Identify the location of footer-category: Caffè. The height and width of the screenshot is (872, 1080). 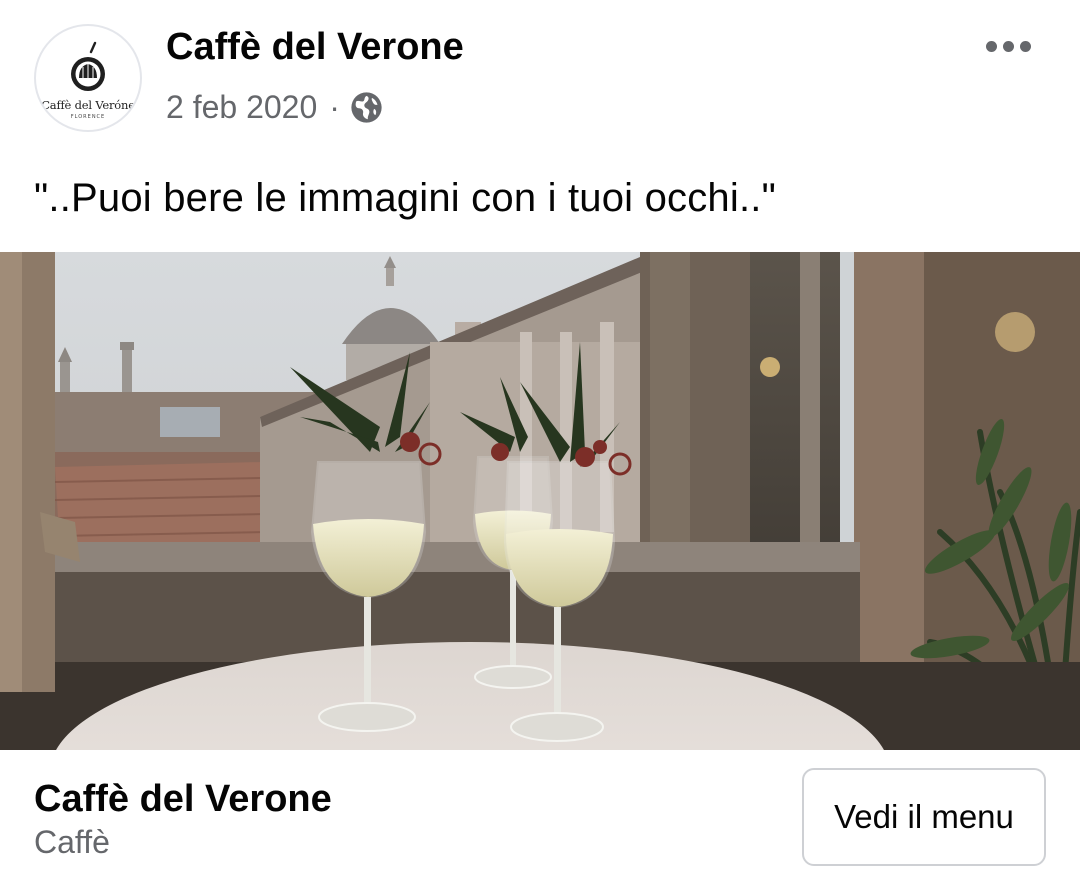
(72, 842).